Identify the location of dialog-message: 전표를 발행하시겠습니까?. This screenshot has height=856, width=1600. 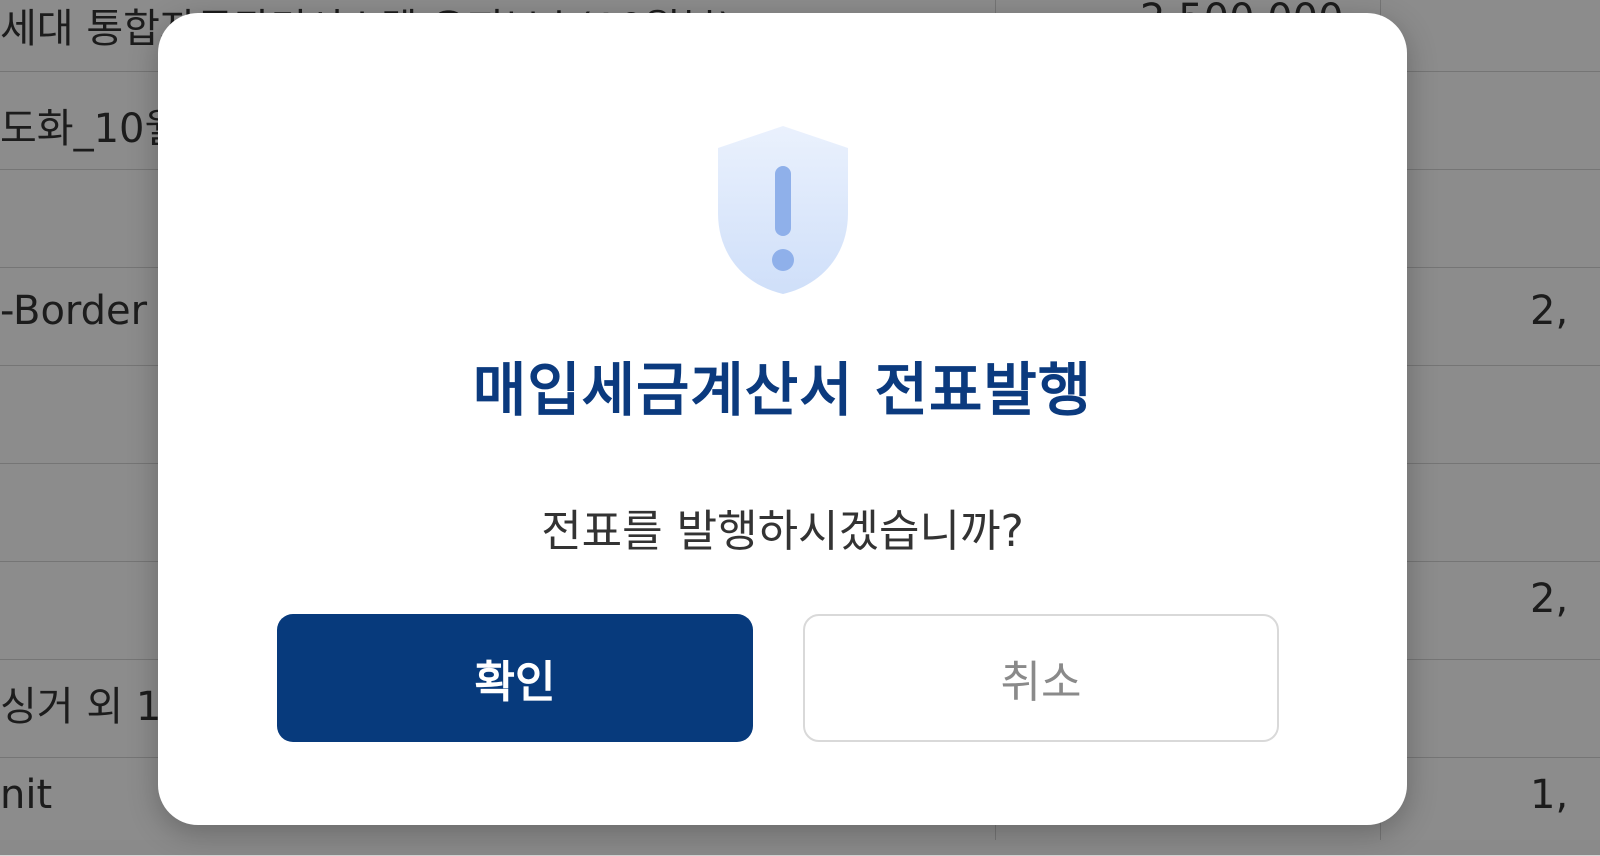
(782, 531).